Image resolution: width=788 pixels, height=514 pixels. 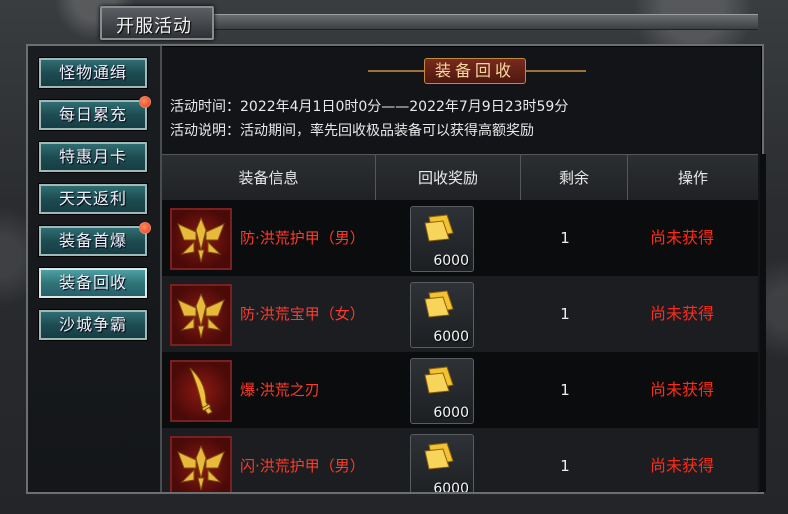 I want to click on activity-time: 活动时间：2022年4月1日0时0分——2022年7月9日23时59分, so click(x=369, y=107).